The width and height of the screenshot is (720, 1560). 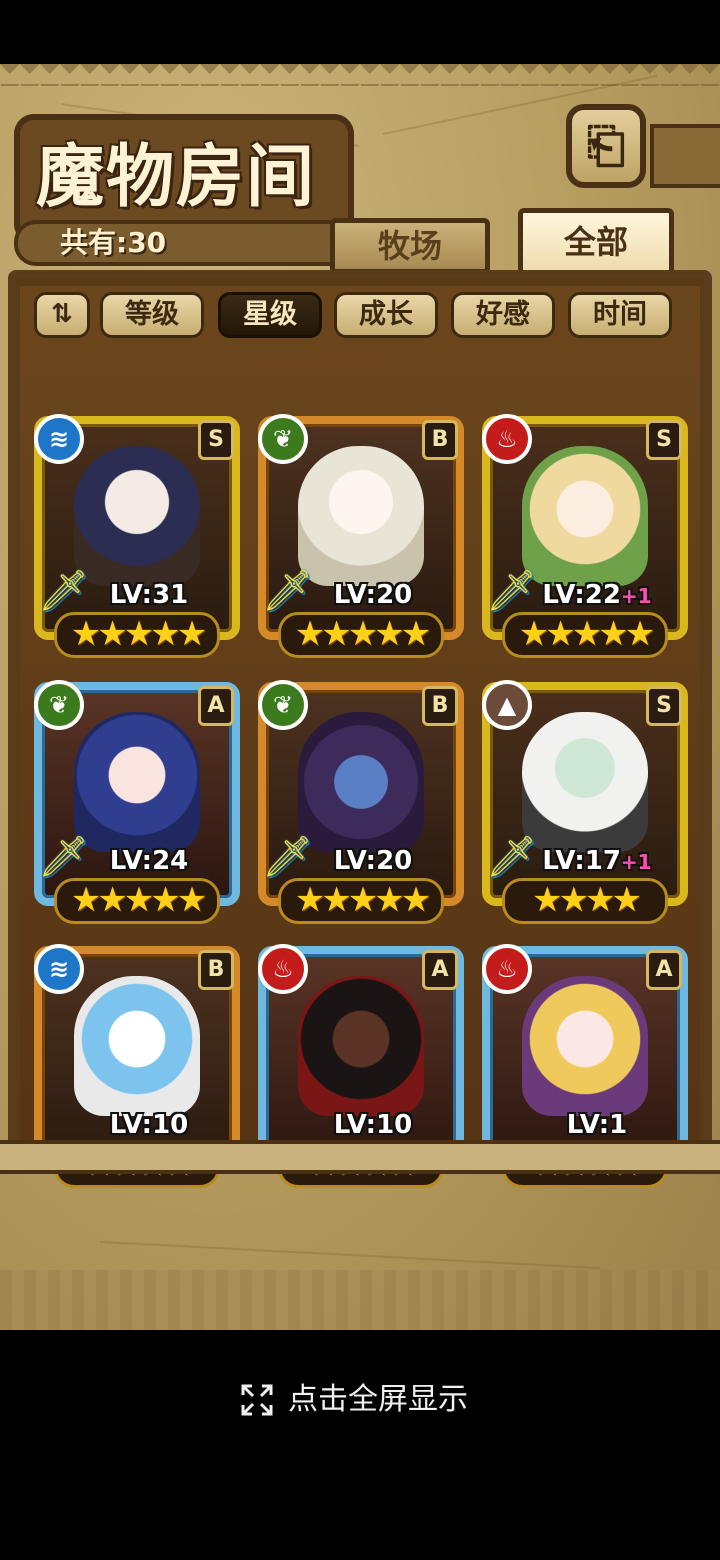 I want to click on level-label: LV:1, so click(x=597, y=1125).